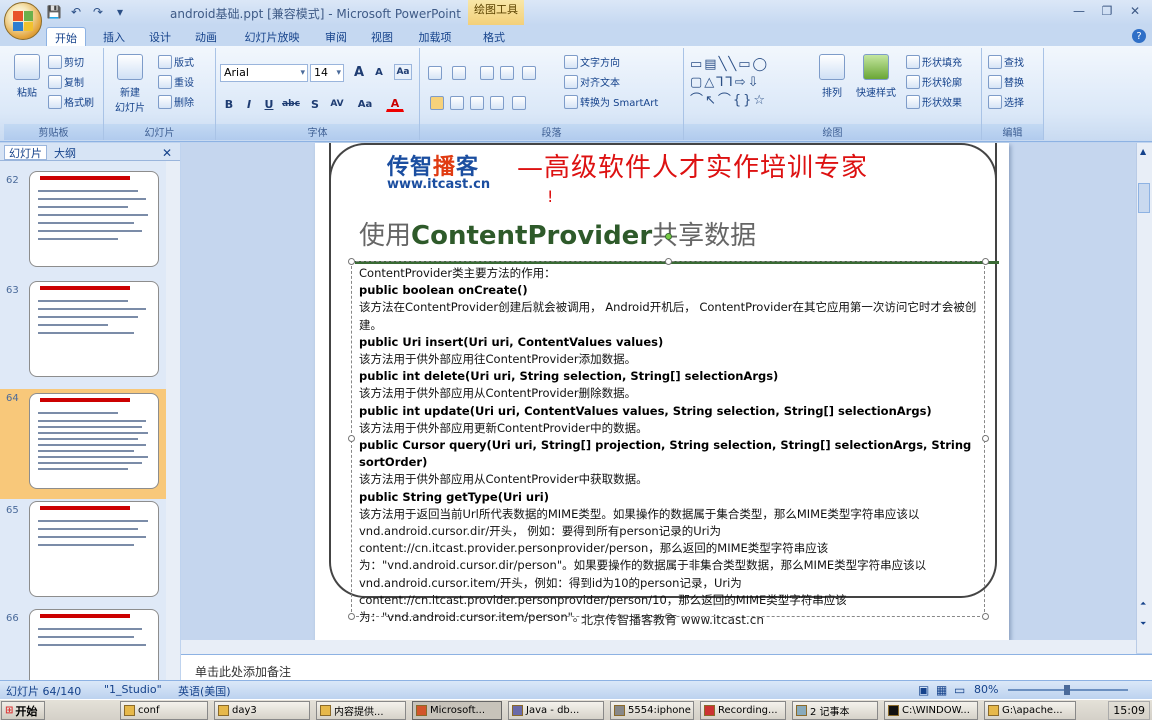 This screenshot has width=1152, height=720. I want to click on sorter-view-icon: ▦, so click(941, 690).